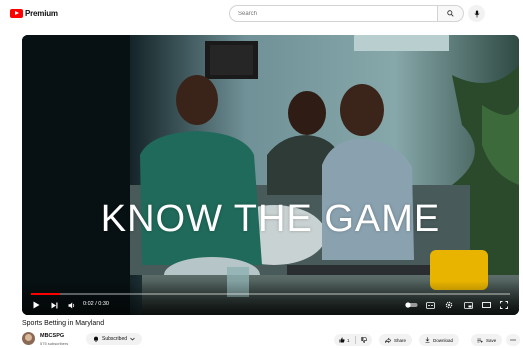 This screenshot has height=348, width=523. I want to click on mute-button, so click(72, 305).